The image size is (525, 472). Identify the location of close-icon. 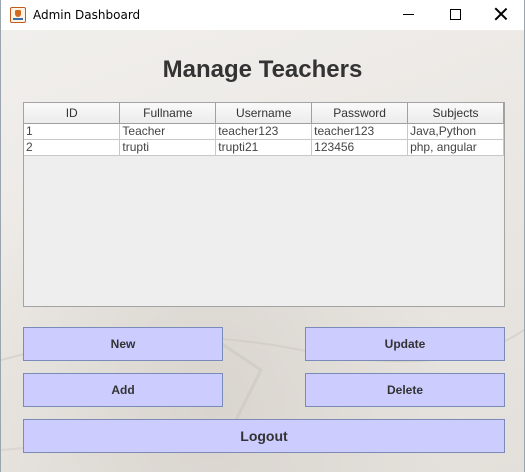
(501, 14).